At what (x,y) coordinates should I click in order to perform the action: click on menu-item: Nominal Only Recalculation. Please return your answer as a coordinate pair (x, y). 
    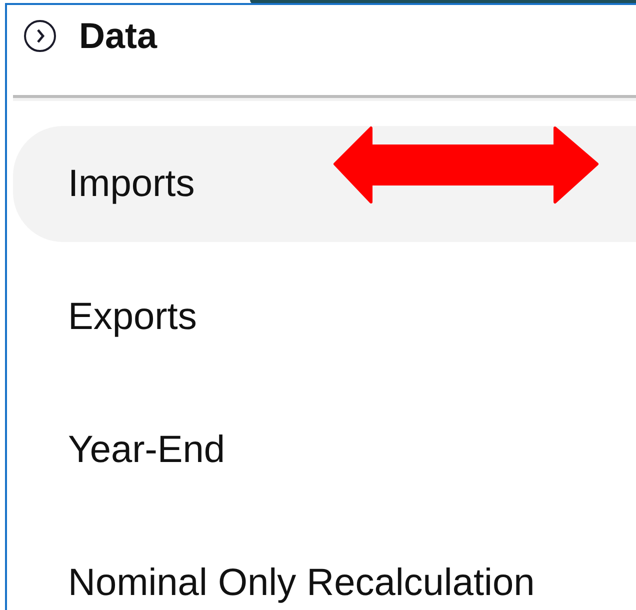
    Looking at the image, I should click on (324, 567).